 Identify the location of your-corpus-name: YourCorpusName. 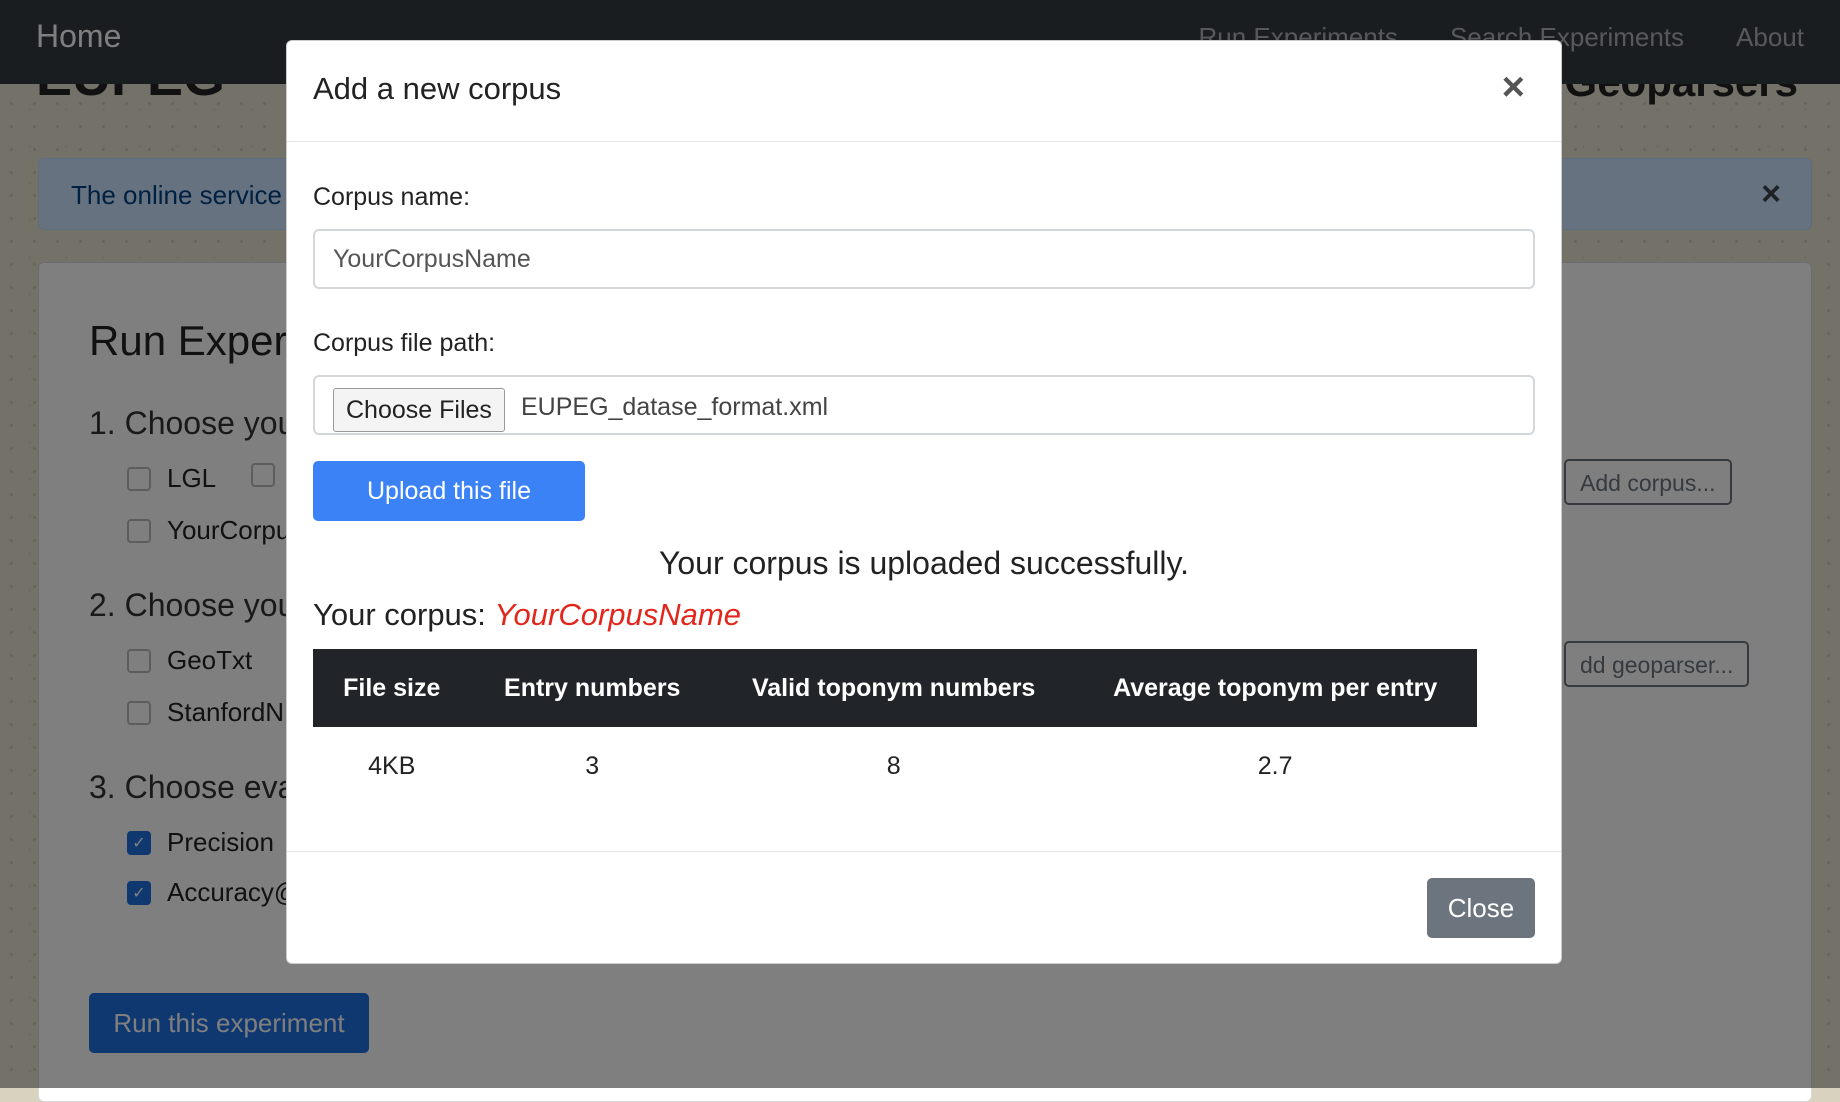
(617, 614).